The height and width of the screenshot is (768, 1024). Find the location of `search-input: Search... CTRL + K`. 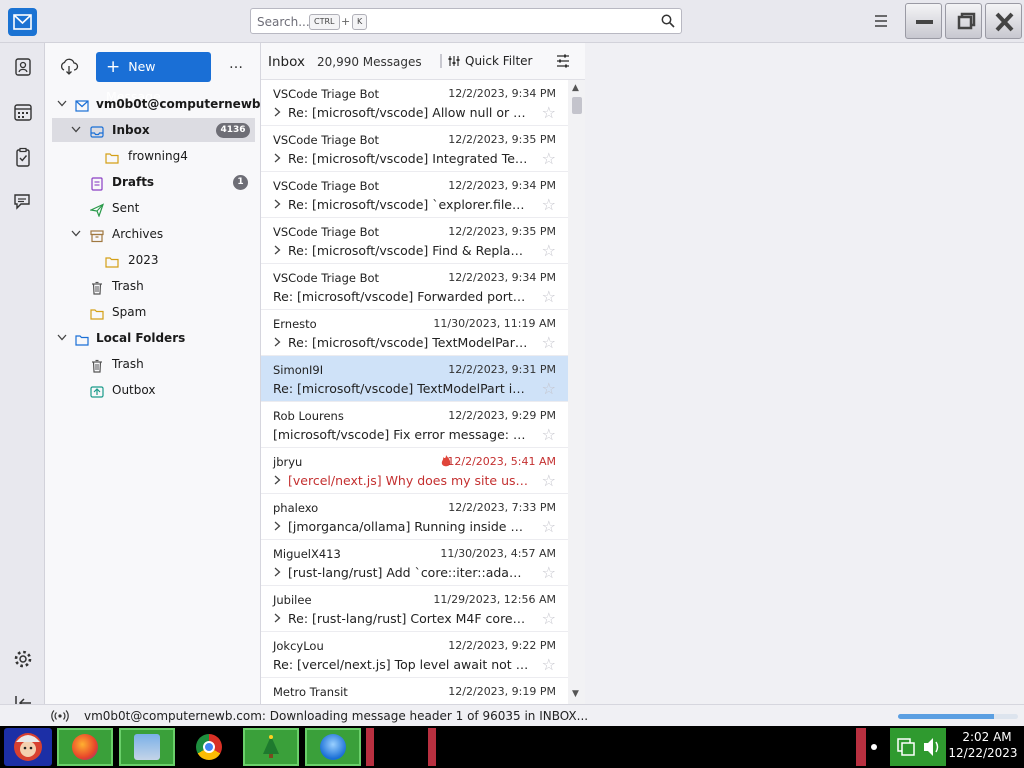

search-input: Search... CTRL + K is located at coordinates (466, 21).